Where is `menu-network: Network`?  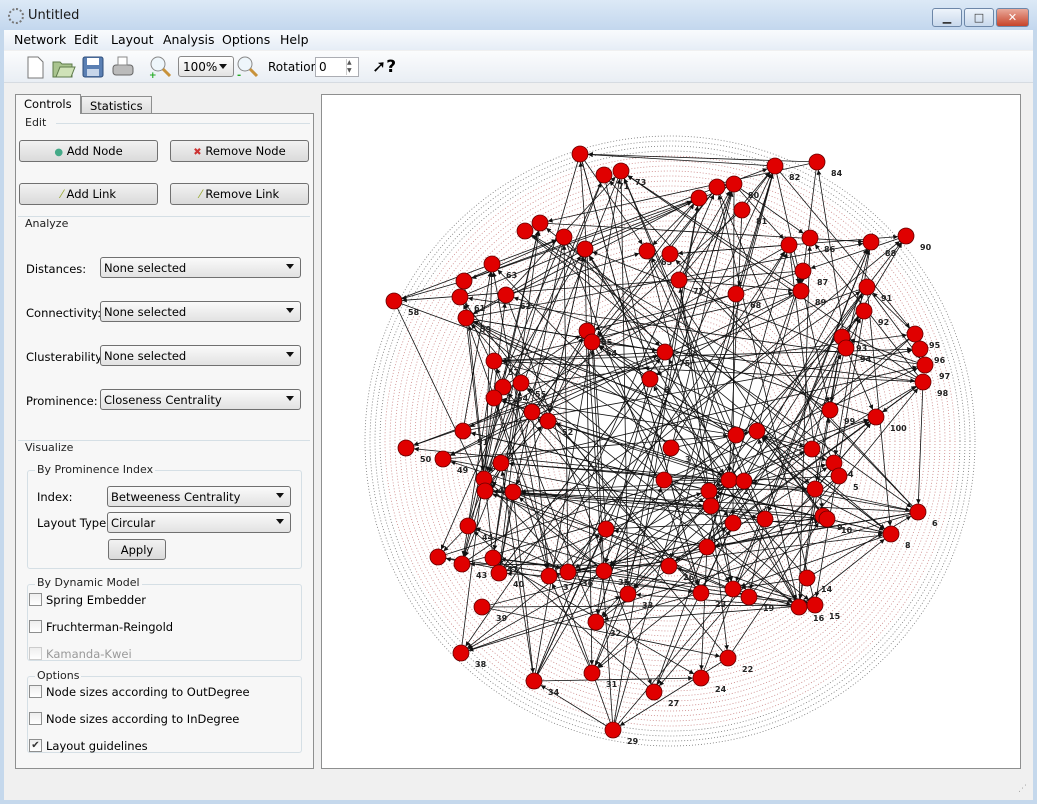 menu-network: Network is located at coordinates (40, 39).